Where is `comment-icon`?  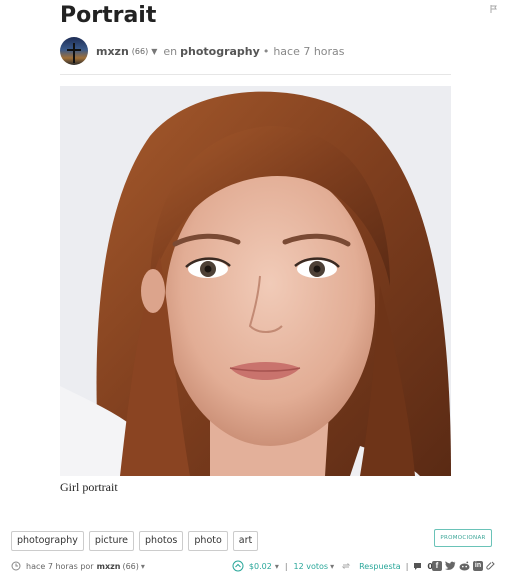
comment-icon is located at coordinates (418, 566).